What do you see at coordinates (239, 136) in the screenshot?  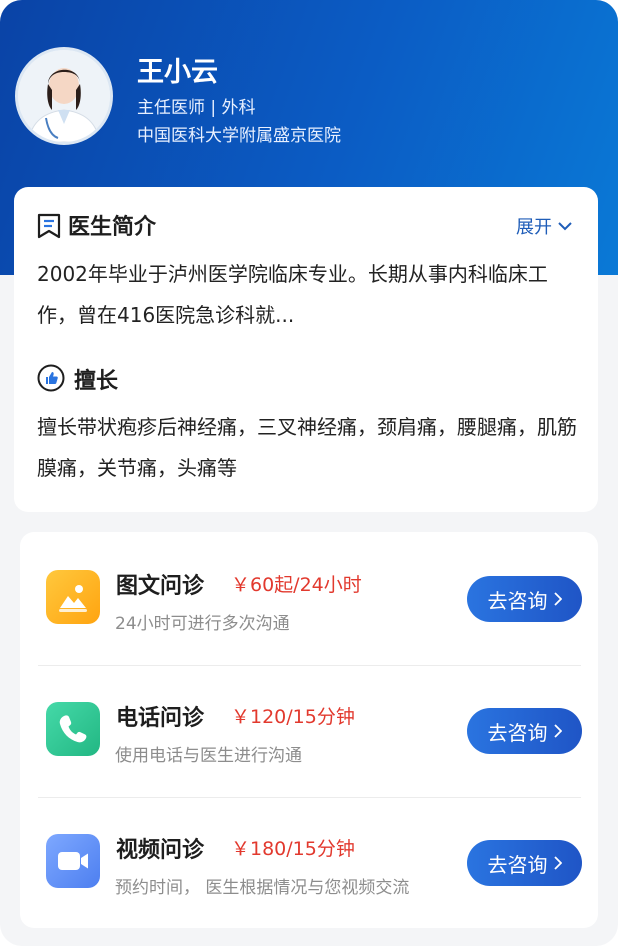 I see `doctor-hospital: 中国医科大学附属盛京医院` at bounding box center [239, 136].